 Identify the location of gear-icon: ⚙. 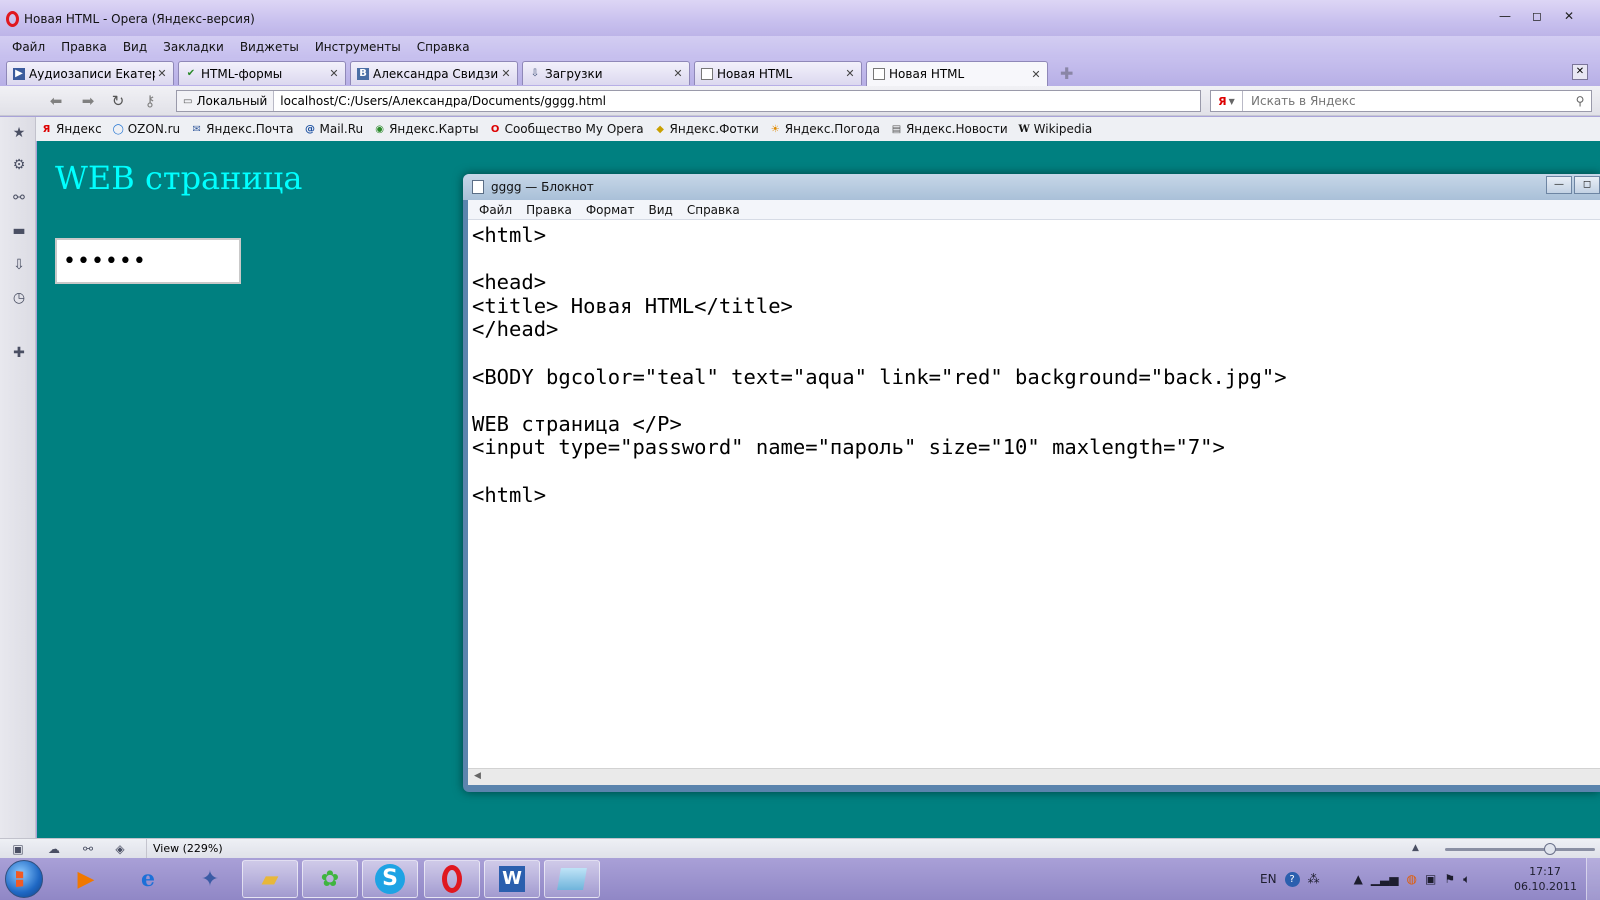
(19, 166).